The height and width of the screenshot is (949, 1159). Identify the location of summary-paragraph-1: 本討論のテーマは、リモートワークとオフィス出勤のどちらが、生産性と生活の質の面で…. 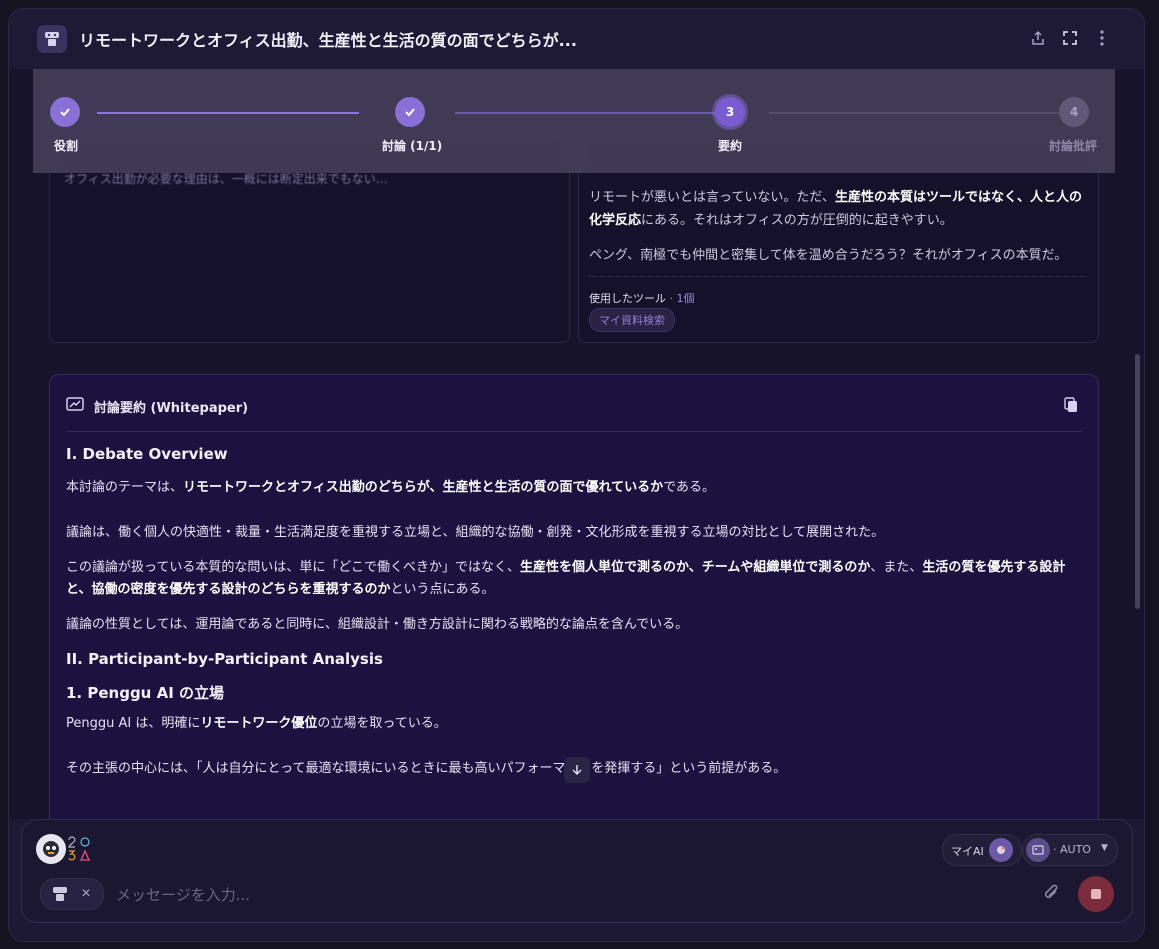
(390, 487).